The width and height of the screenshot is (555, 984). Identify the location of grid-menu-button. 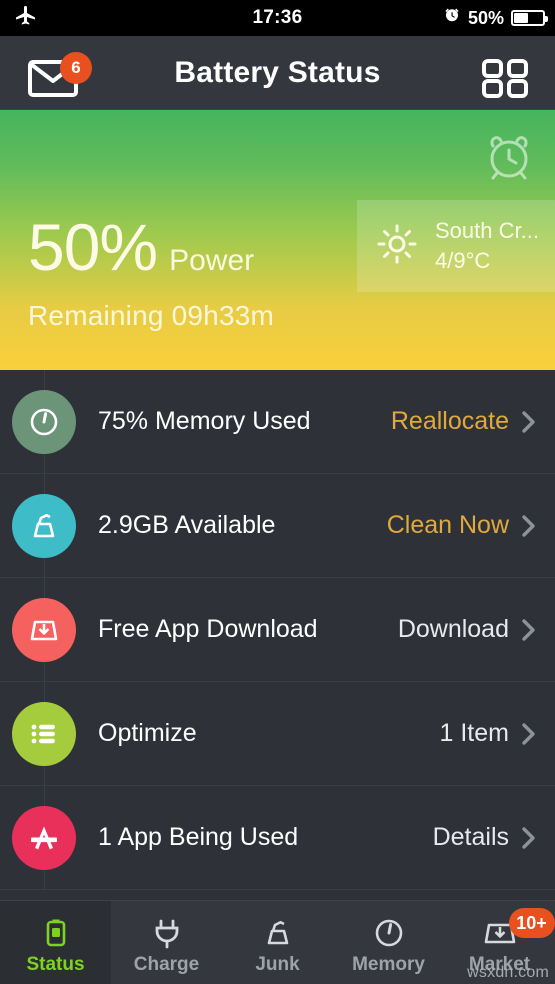
(505, 78).